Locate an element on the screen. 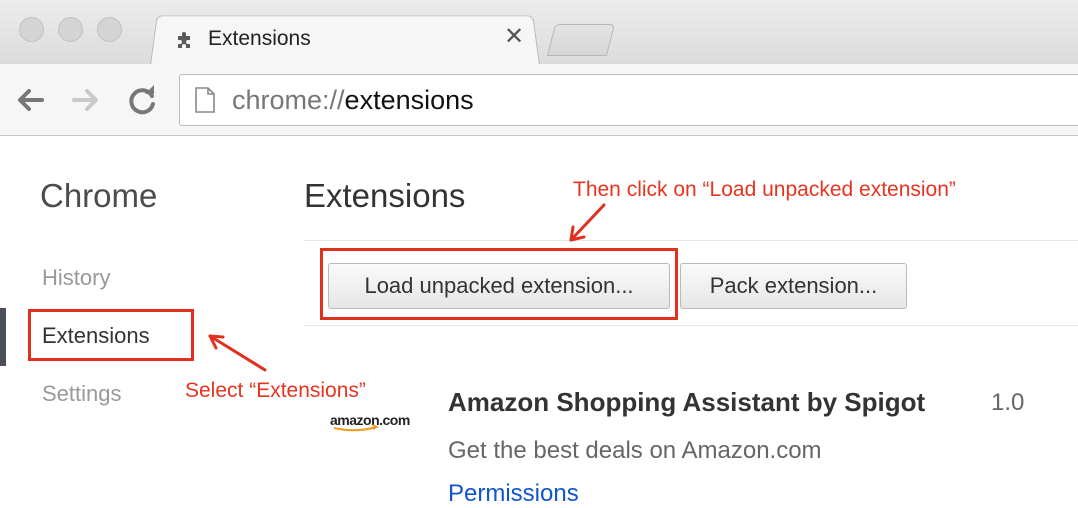 The height and width of the screenshot is (508, 1078). amazon-logo-text: amazon.com is located at coordinates (370, 420).